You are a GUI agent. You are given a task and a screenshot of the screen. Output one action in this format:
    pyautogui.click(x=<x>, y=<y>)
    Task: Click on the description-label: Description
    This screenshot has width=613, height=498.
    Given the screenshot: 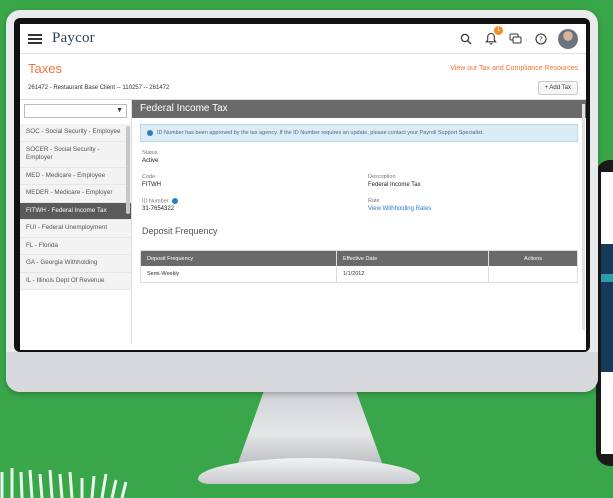 What is the action you would take?
    pyautogui.click(x=382, y=177)
    